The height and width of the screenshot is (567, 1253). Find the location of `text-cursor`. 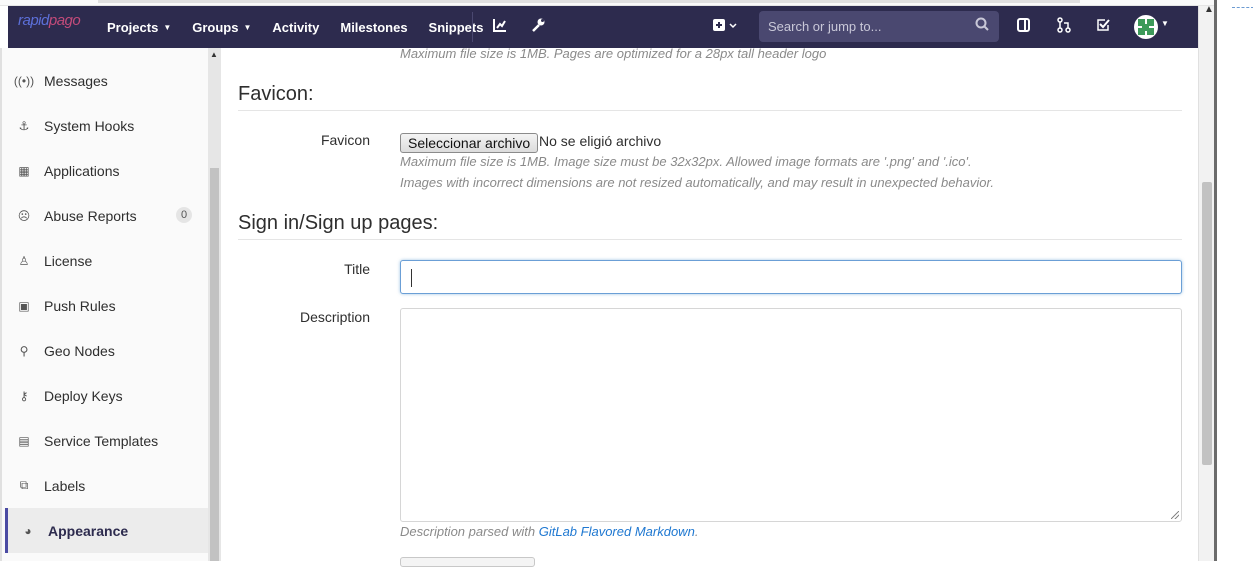

text-cursor is located at coordinates (411, 278).